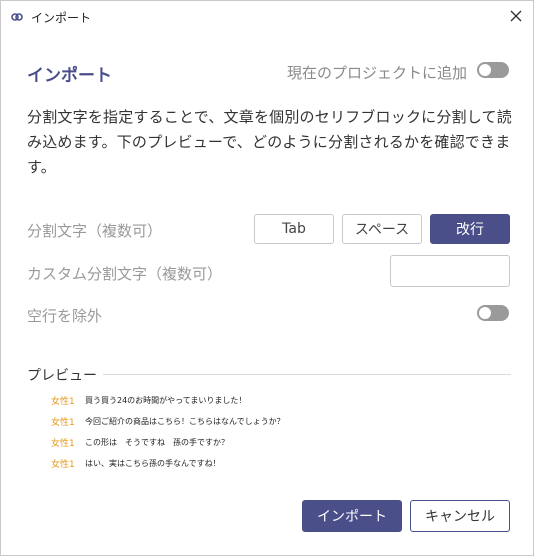 The width and height of the screenshot is (534, 556). Describe the element at coordinates (166, 400) in the screenshot. I see `preview-text: 買う買う24のお時間がやってまいりました！` at that location.